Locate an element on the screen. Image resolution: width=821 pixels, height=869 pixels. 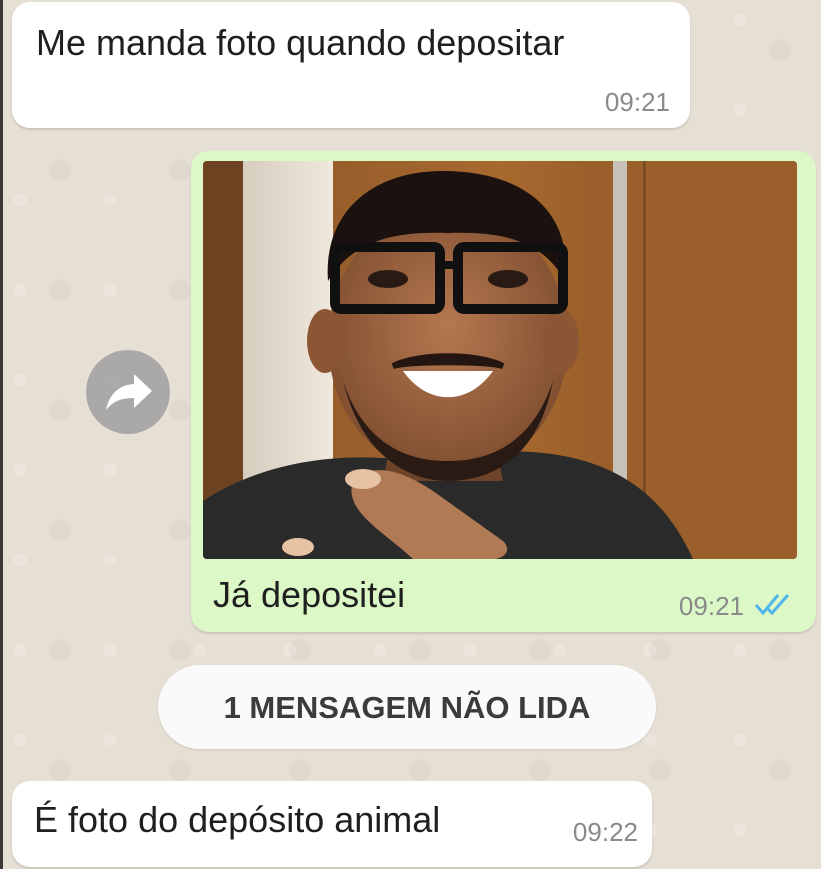
forward-button is located at coordinates (128, 392).